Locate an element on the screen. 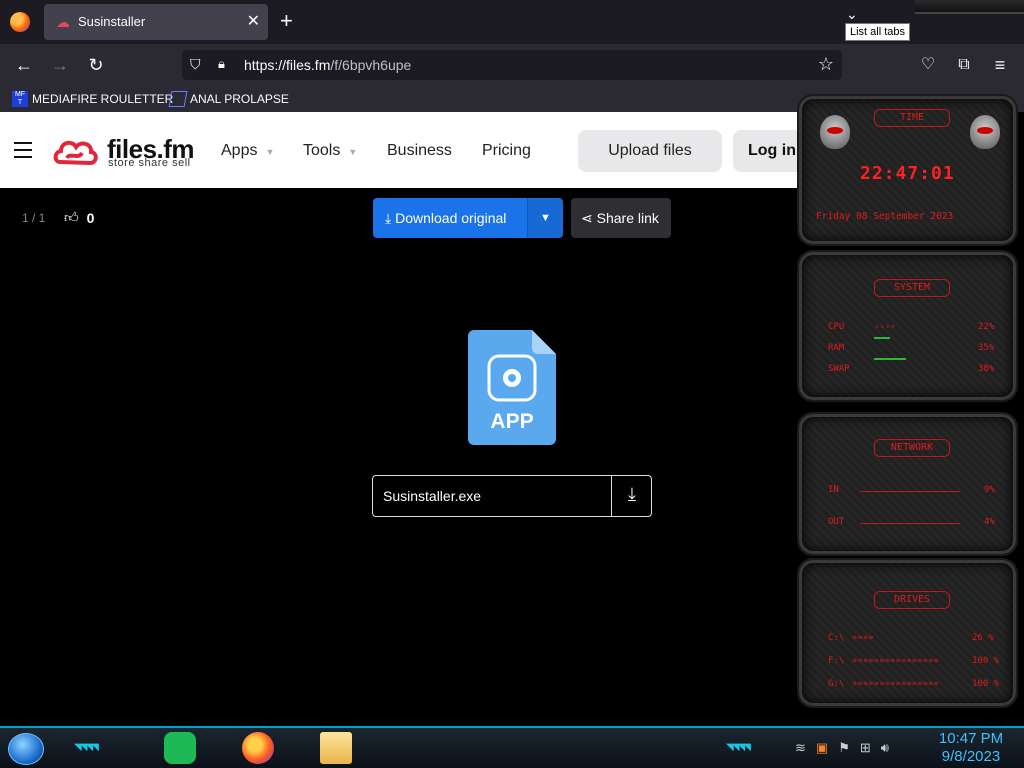  nav-pricing: Pricing is located at coordinates (506, 151).